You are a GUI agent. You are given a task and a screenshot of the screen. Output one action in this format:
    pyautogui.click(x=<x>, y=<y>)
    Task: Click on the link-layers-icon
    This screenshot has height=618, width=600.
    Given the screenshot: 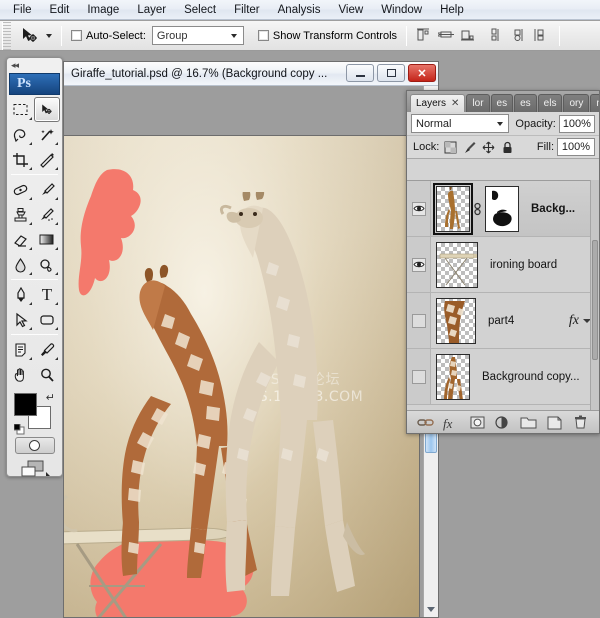 What is the action you would take?
    pyautogui.click(x=426, y=422)
    